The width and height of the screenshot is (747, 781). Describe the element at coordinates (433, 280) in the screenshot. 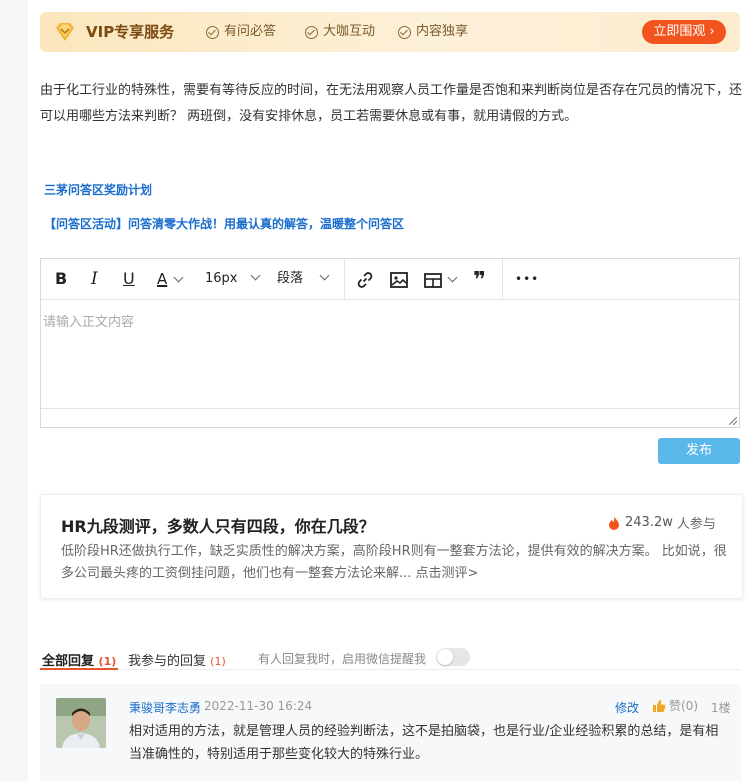

I see `table-icon` at that location.